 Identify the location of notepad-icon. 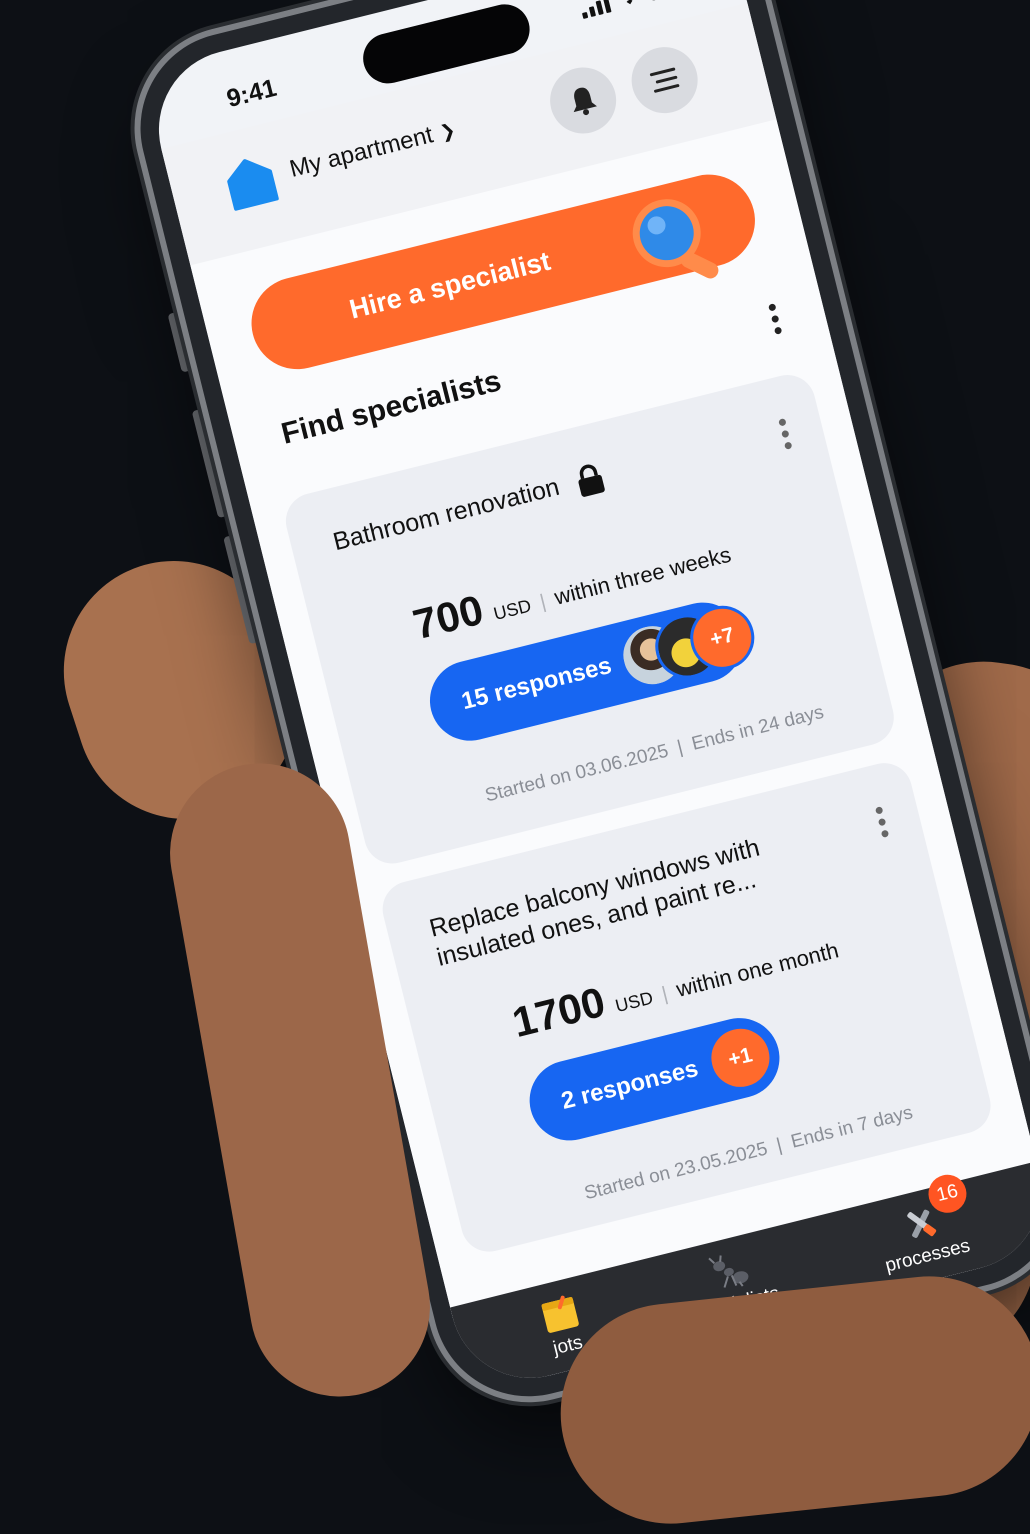
(560, 1314).